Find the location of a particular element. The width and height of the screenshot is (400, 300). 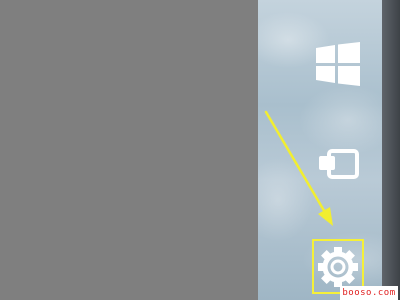

gear-icon is located at coordinates (338, 266).